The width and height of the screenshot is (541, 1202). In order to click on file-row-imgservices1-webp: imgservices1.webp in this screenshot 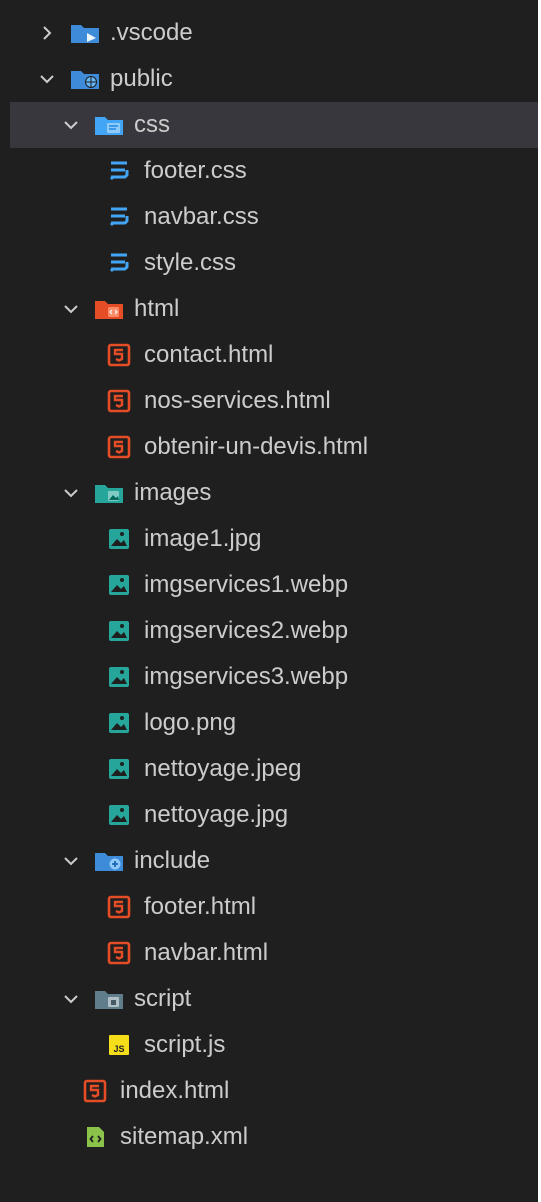, I will do `click(274, 585)`.